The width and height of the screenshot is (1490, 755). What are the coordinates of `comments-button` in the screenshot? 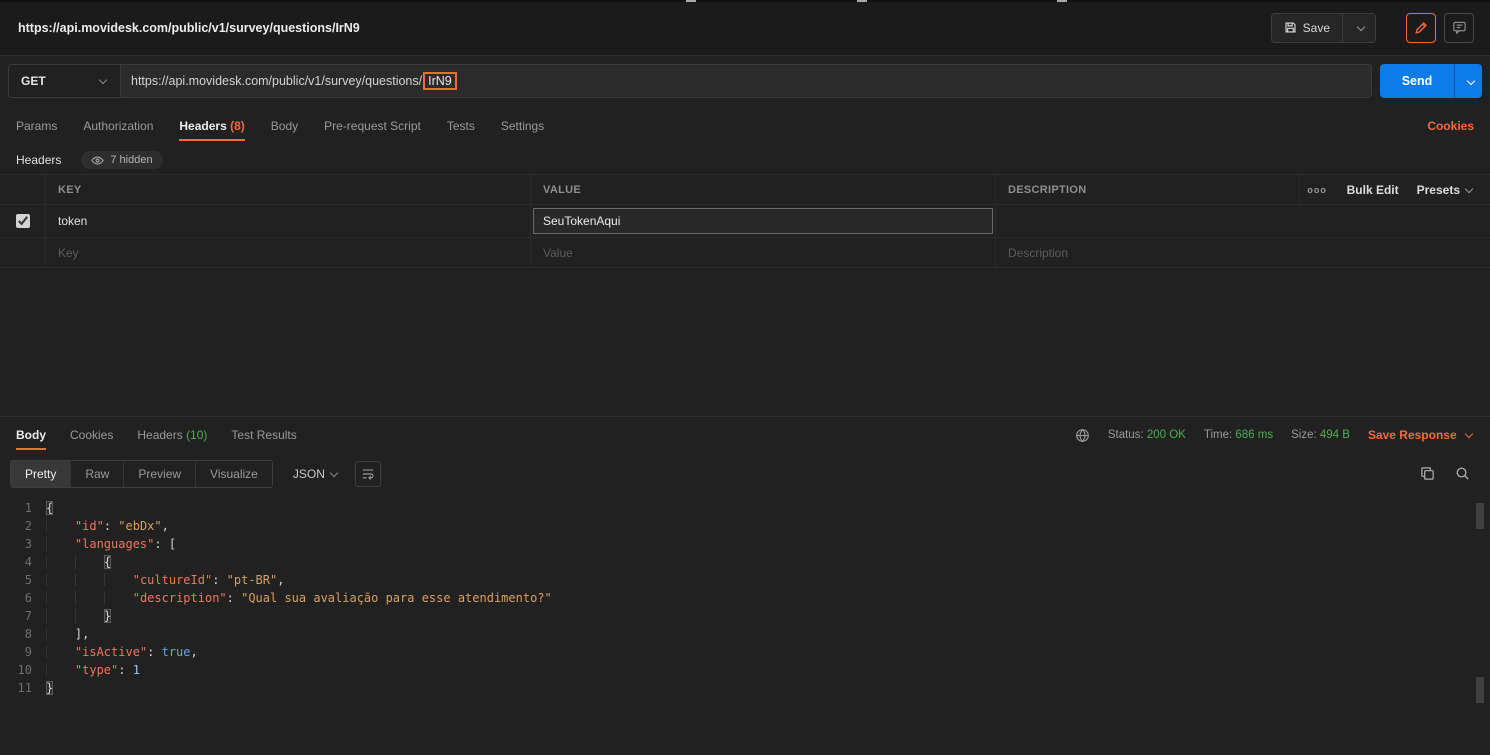 It's located at (1459, 27).